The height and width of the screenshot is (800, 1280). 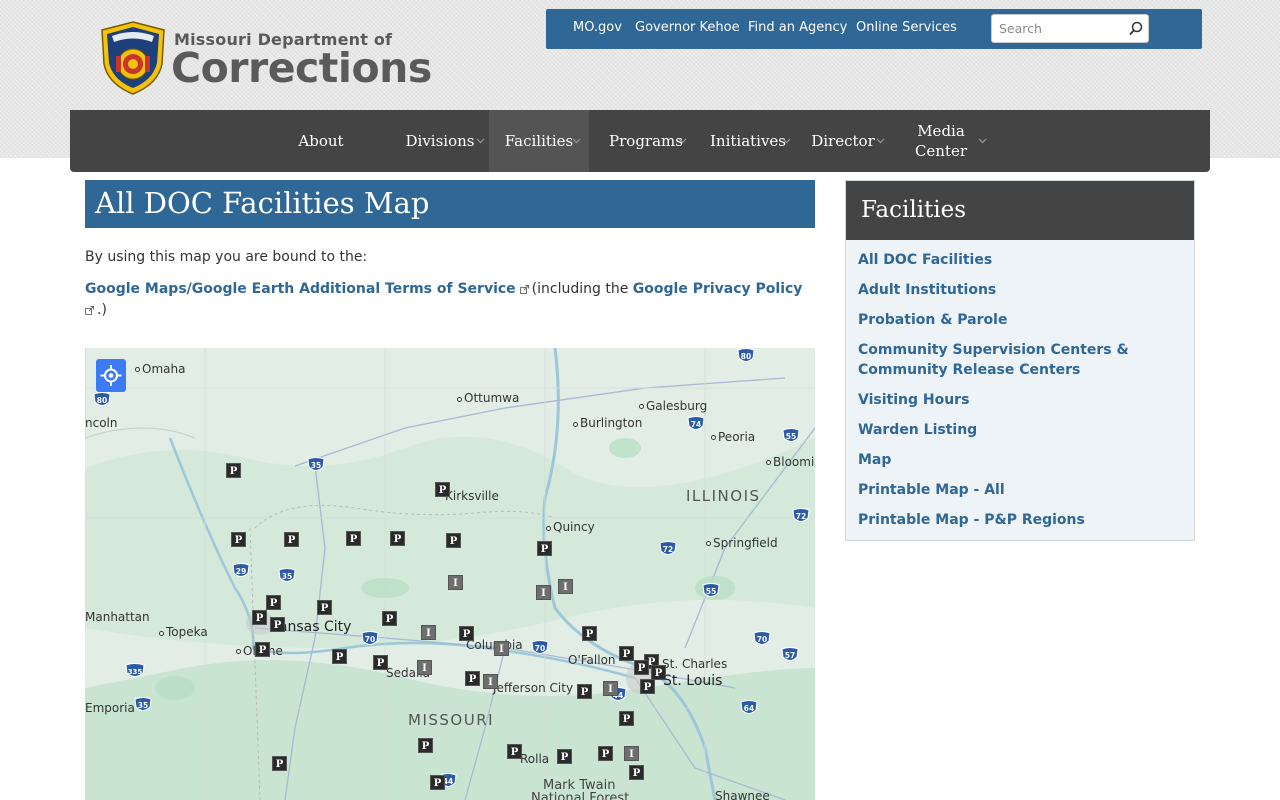 What do you see at coordinates (668, 548) in the screenshot?
I see `interstate-shield-icon: 72` at bounding box center [668, 548].